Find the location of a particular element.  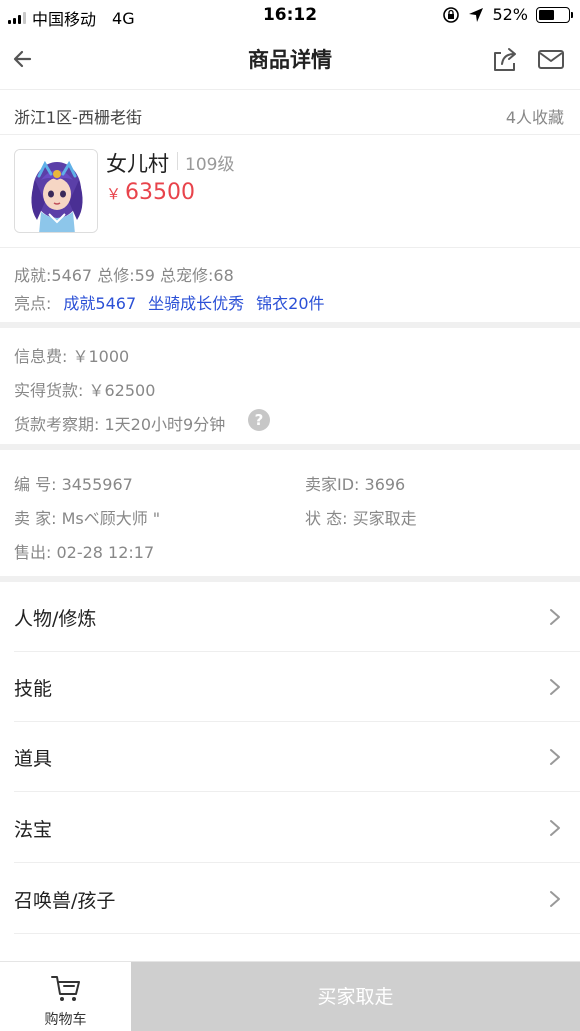

character-school: 女儿村 is located at coordinates (137, 164).